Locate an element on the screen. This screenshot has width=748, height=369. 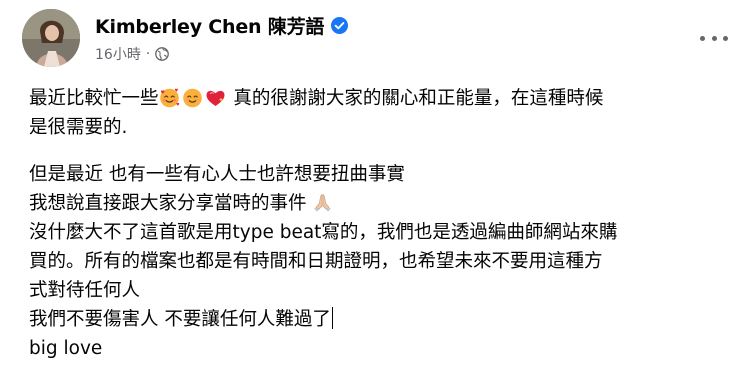
post-text: 我想說直接跟大家分享當時的事件 is located at coordinates (171, 203).